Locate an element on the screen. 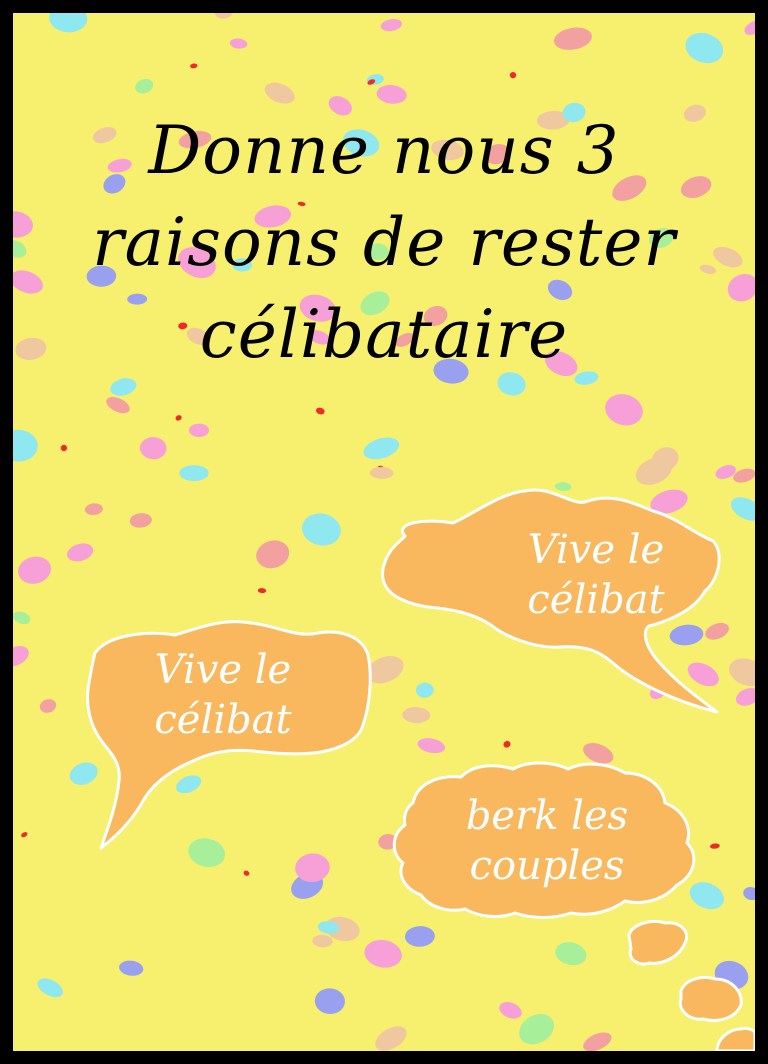 Image resolution: width=768 pixels, height=1064 pixels. speech-bubble-left-line-2: célibat is located at coordinates (223, 720).